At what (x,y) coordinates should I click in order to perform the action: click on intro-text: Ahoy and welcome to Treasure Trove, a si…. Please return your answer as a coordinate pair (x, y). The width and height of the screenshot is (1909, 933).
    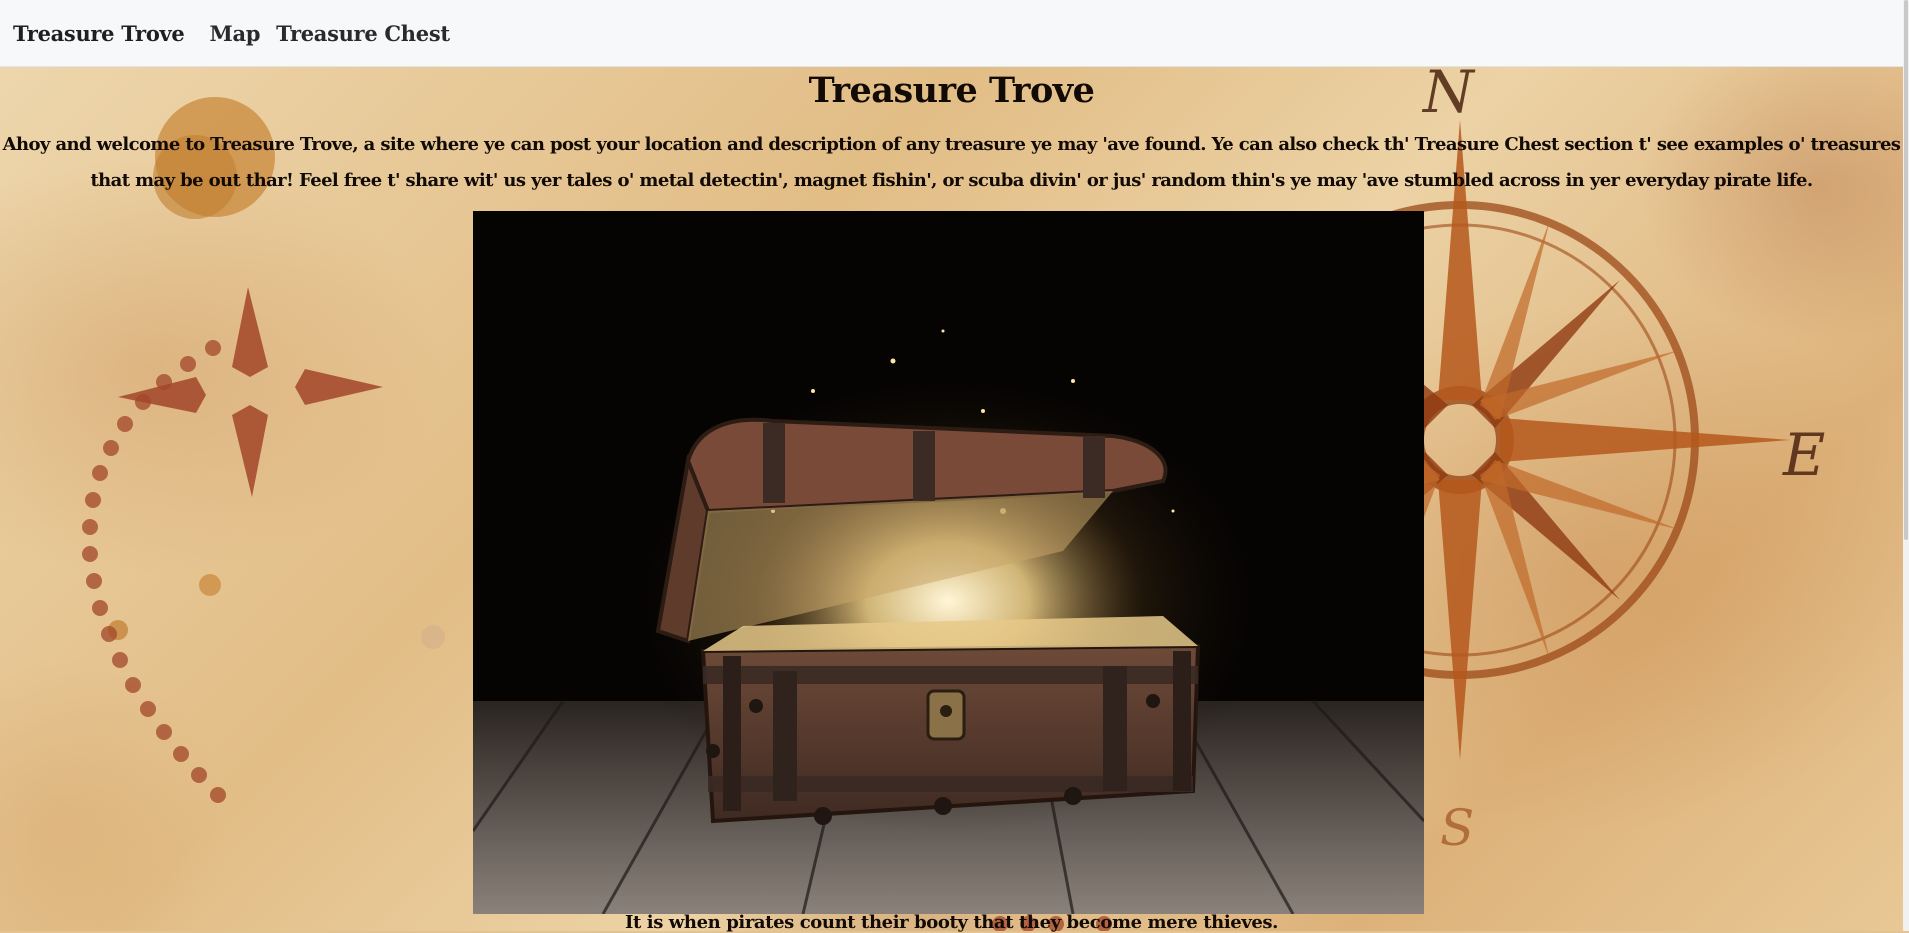
    Looking at the image, I should click on (951, 162).